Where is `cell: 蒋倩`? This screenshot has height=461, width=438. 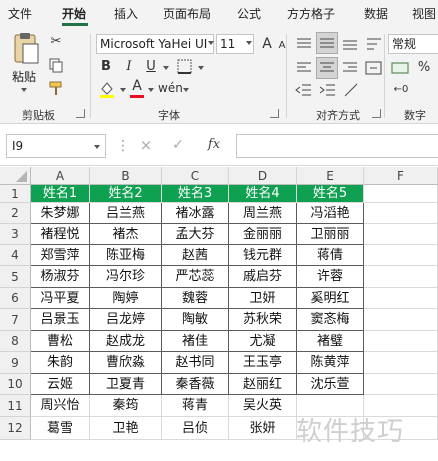
cell: 蒋倩 is located at coordinates (330, 255).